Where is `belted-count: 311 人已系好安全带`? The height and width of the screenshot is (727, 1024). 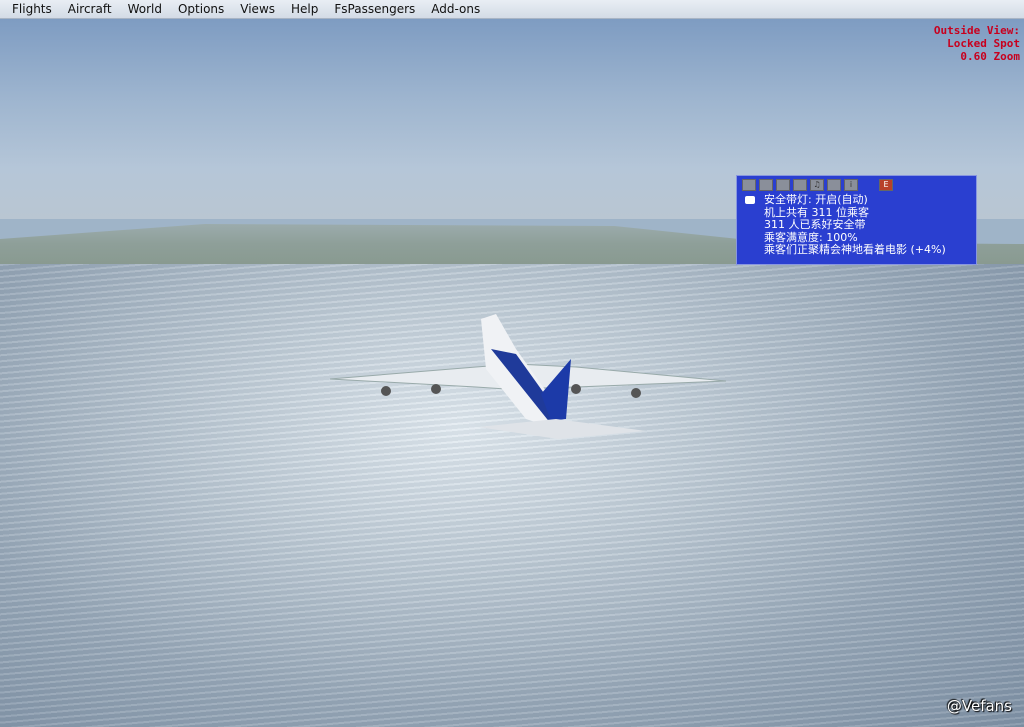
belted-count: 311 人已系好安全带 is located at coordinates (815, 224).